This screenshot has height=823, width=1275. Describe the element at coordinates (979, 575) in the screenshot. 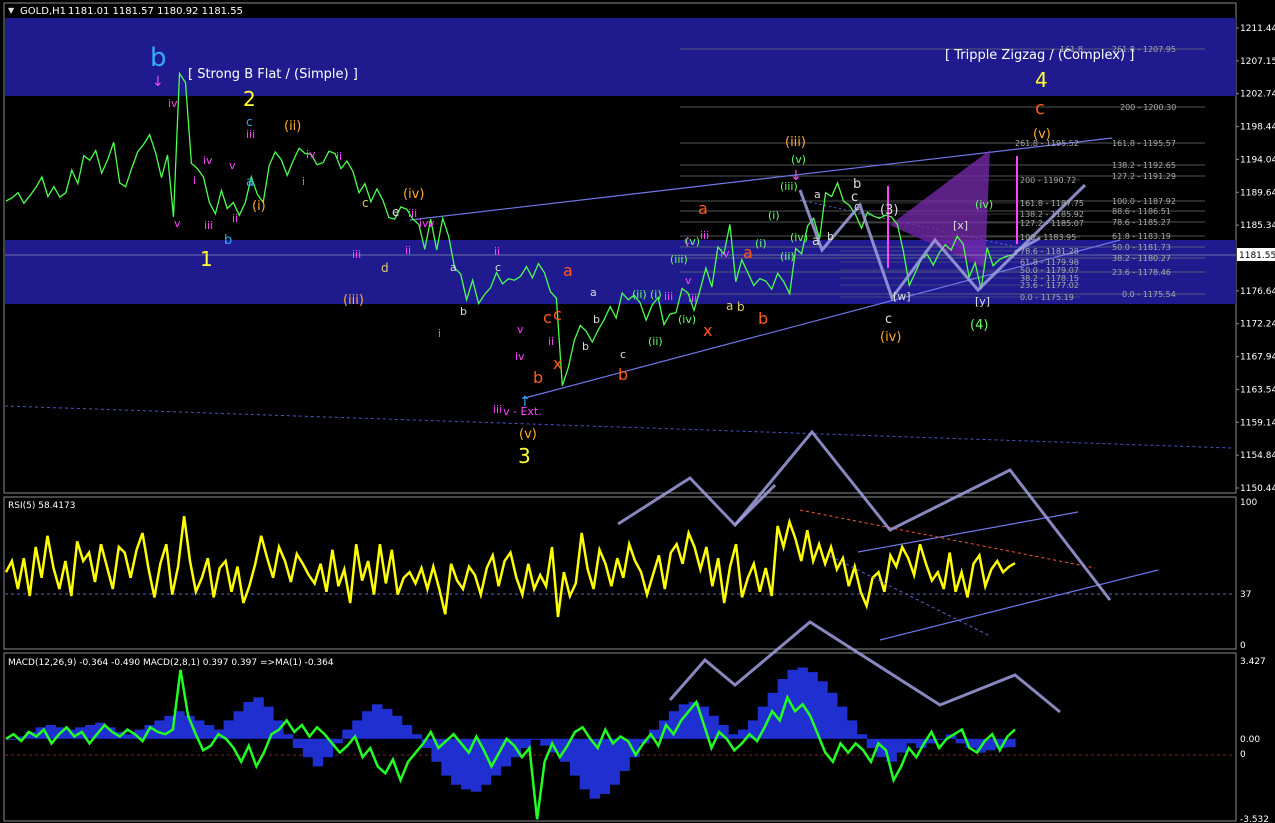

I see `rsi-channel` at that location.